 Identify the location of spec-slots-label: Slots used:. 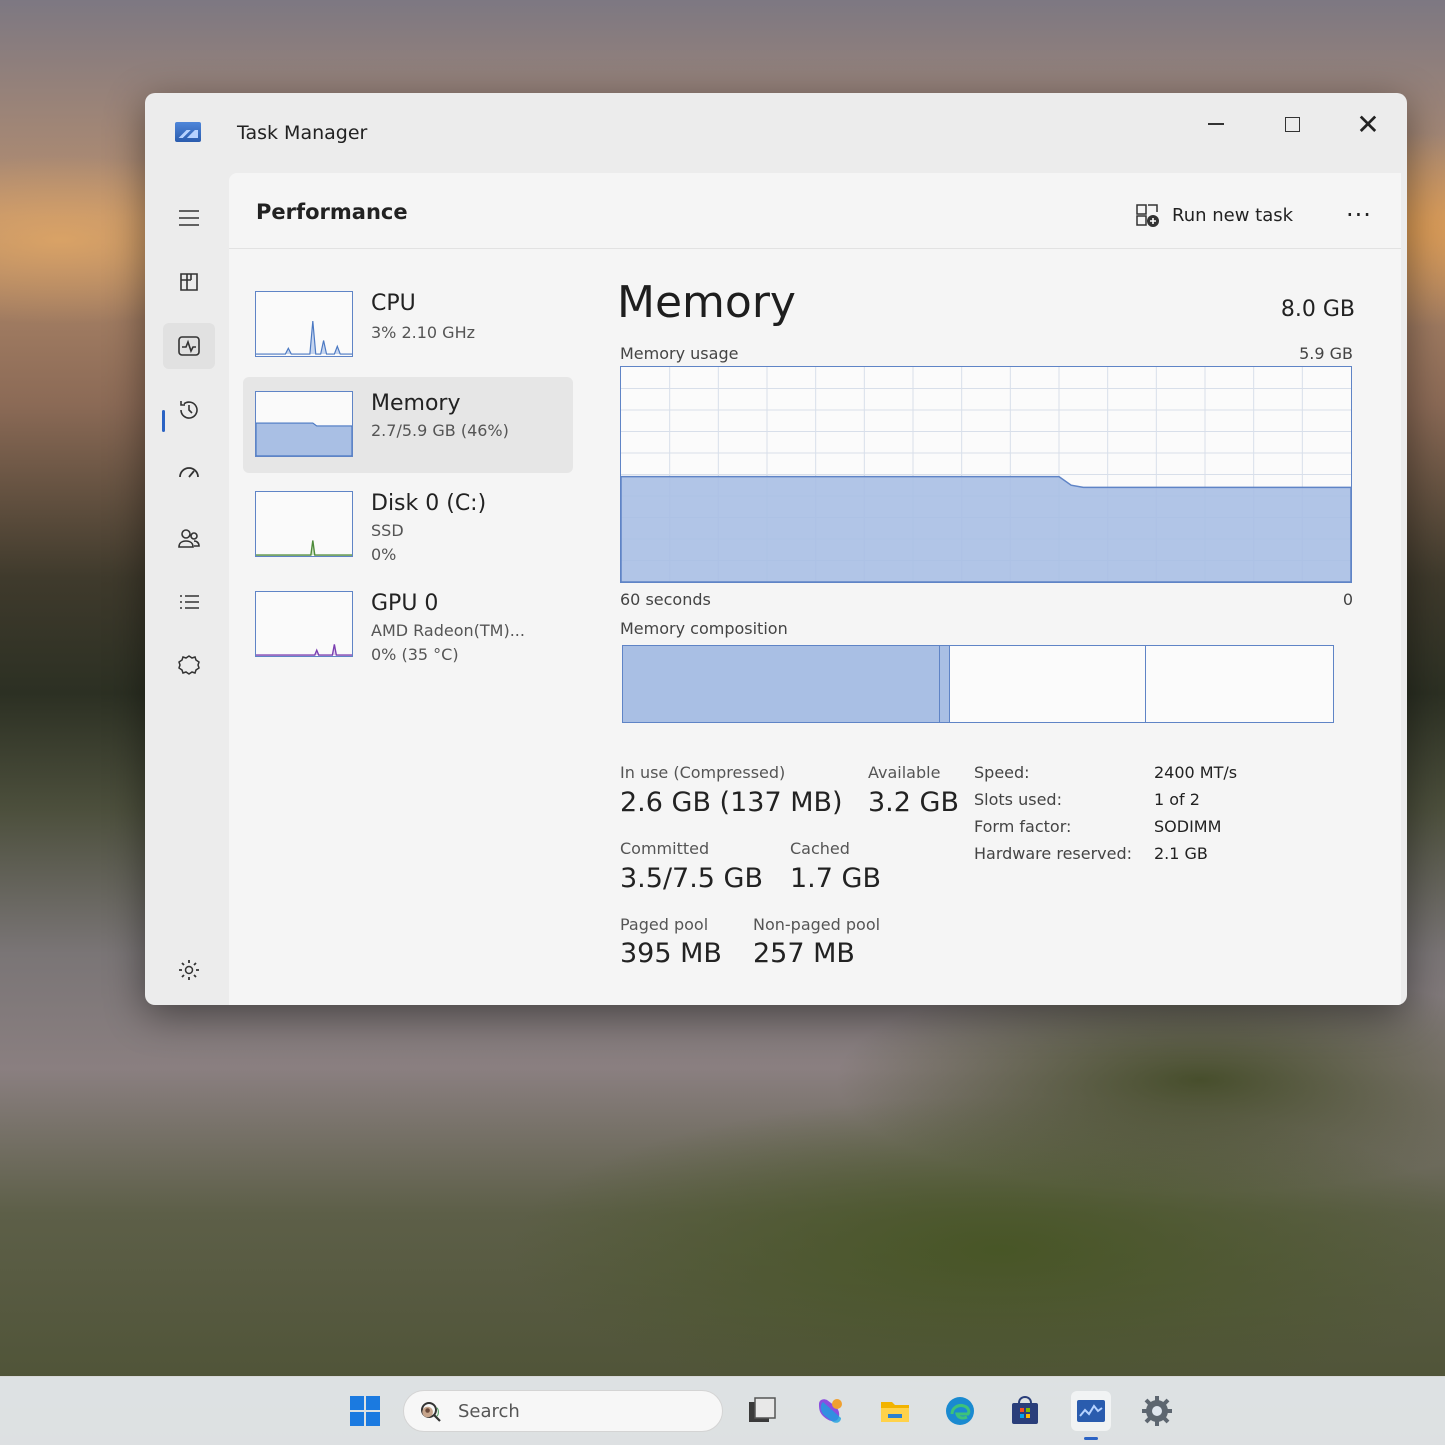
(1018, 799).